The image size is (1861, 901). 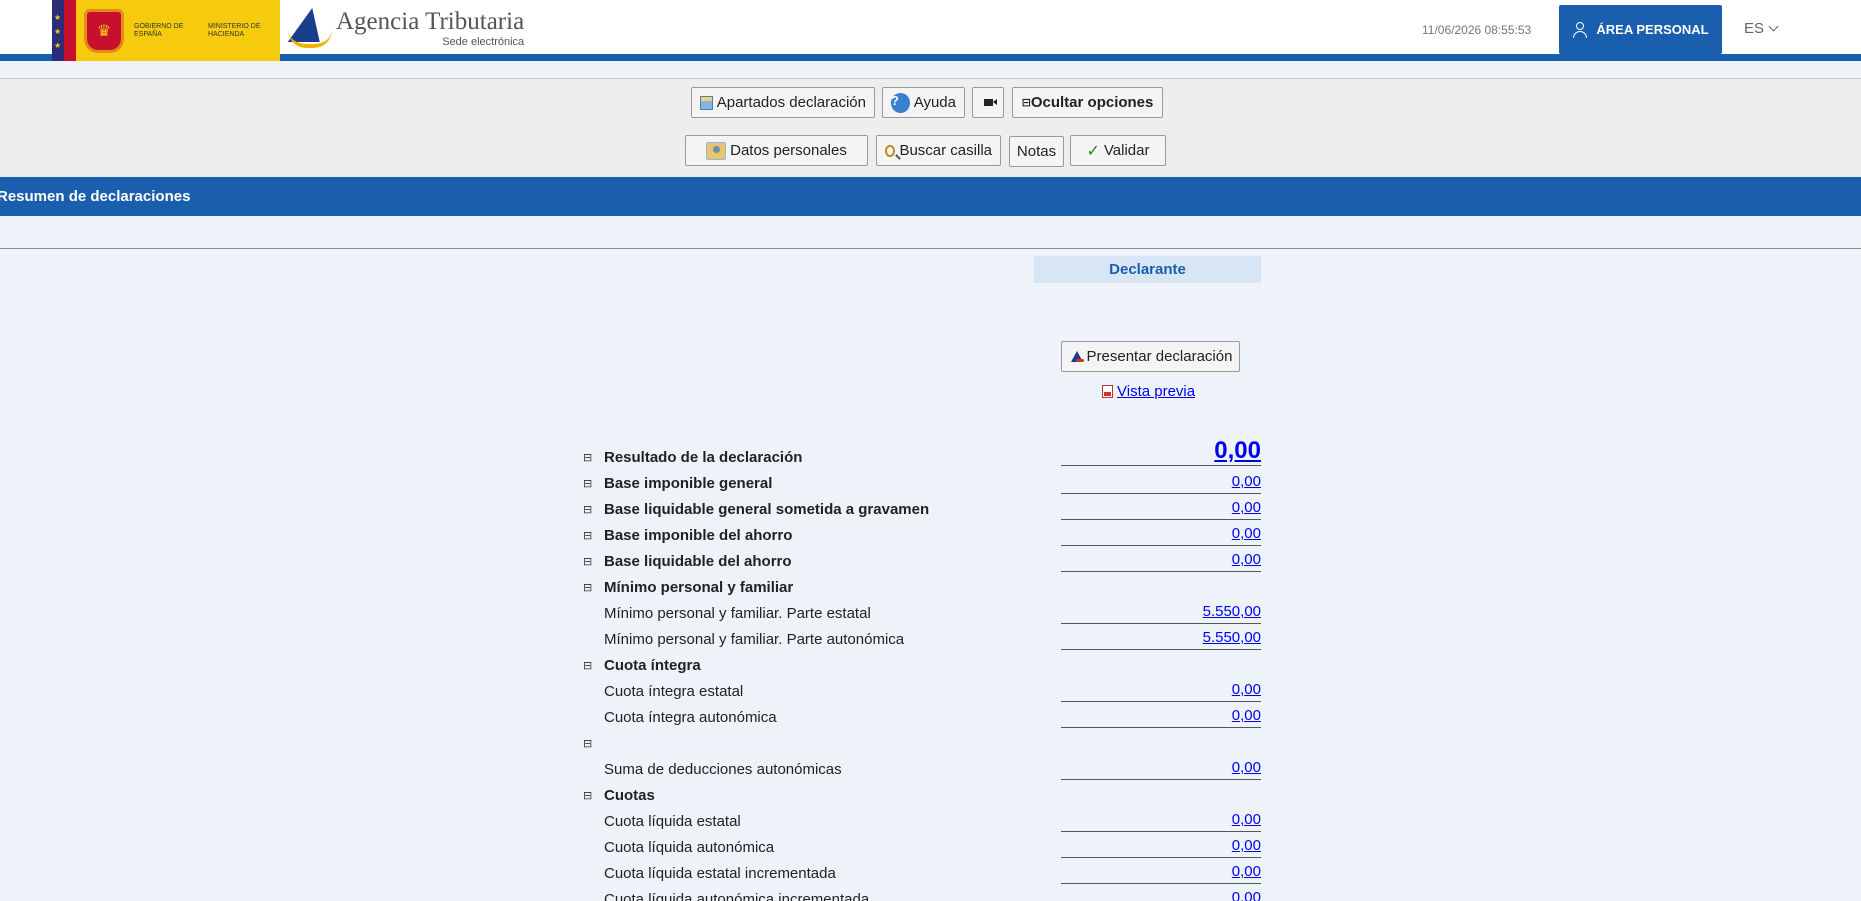 I want to click on user-icon, so click(x=1580, y=29).